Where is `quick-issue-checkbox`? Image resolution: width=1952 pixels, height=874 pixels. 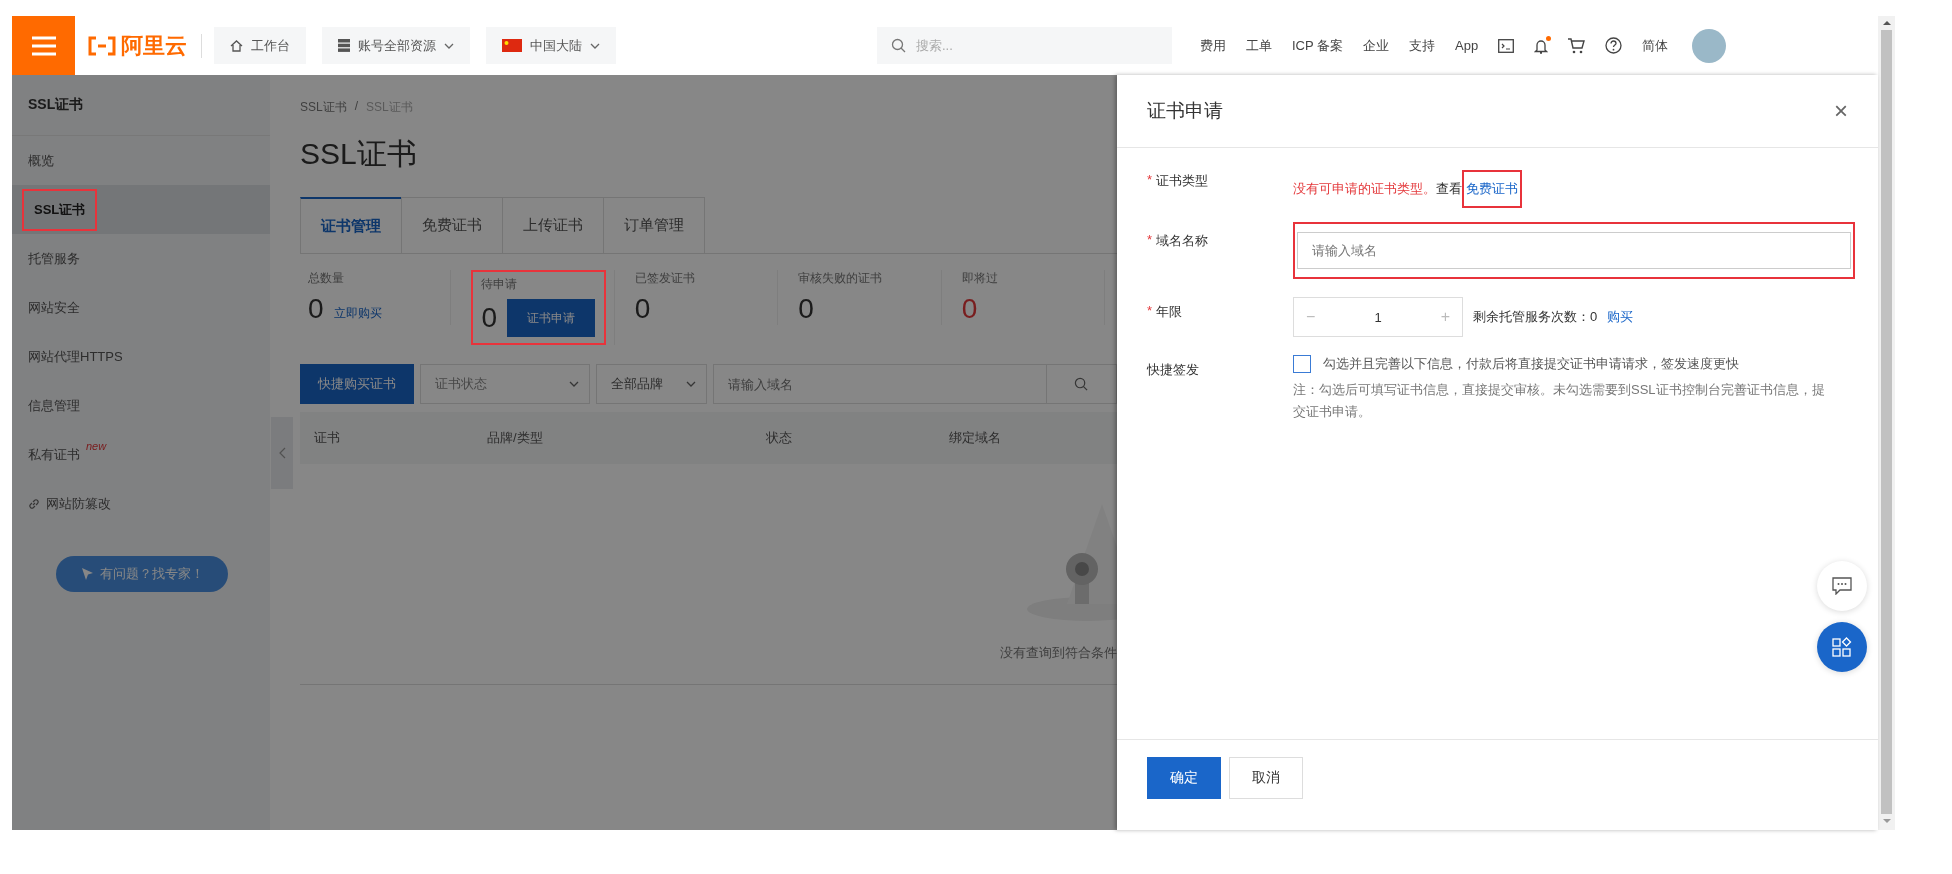 quick-issue-checkbox is located at coordinates (1302, 364).